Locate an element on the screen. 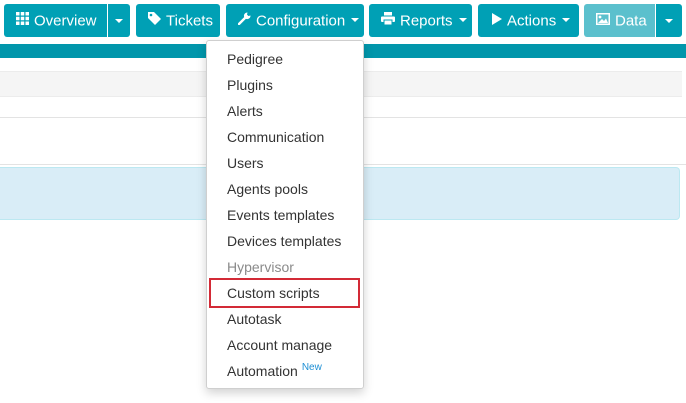 The width and height of the screenshot is (686, 403). menu-item-devices-templates: Devices templates is located at coordinates (285, 241).